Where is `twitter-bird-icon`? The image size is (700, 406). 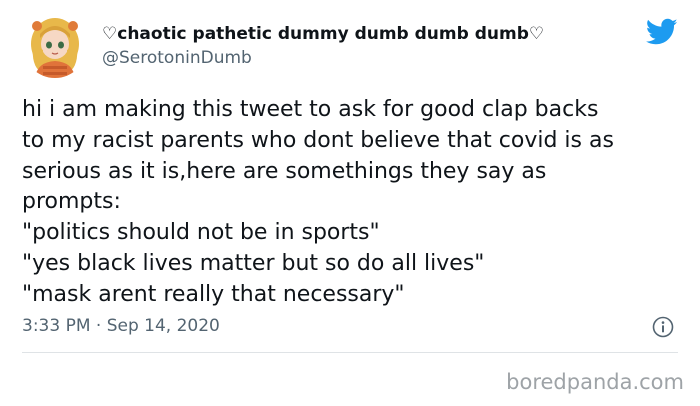 twitter-bird-icon is located at coordinates (661, 32).